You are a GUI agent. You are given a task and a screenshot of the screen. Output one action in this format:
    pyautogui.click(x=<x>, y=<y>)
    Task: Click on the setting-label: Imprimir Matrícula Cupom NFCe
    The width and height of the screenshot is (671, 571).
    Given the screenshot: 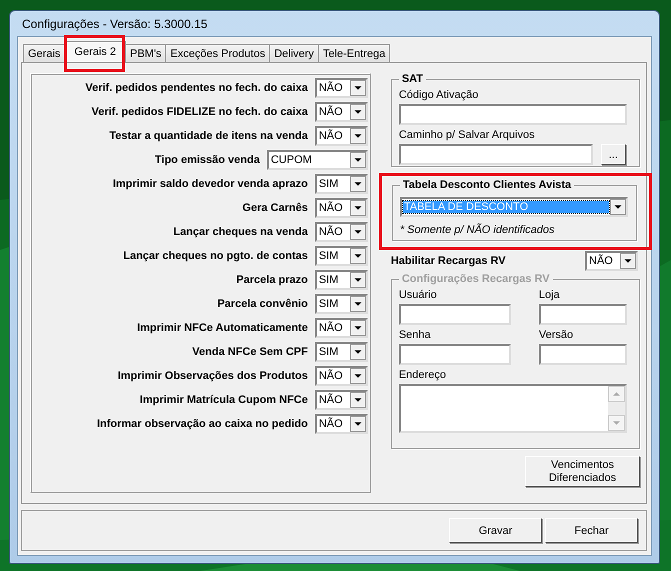 What is the action you would take?
    pyautogui.click(x=224, y=400)
    